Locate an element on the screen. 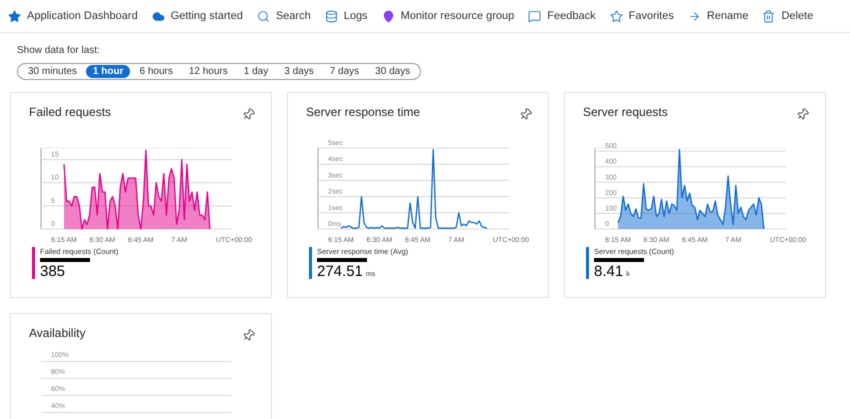 This screenshot has height=419, width=850. toolbar-button: Feedback is located at coordinates (562, 16).